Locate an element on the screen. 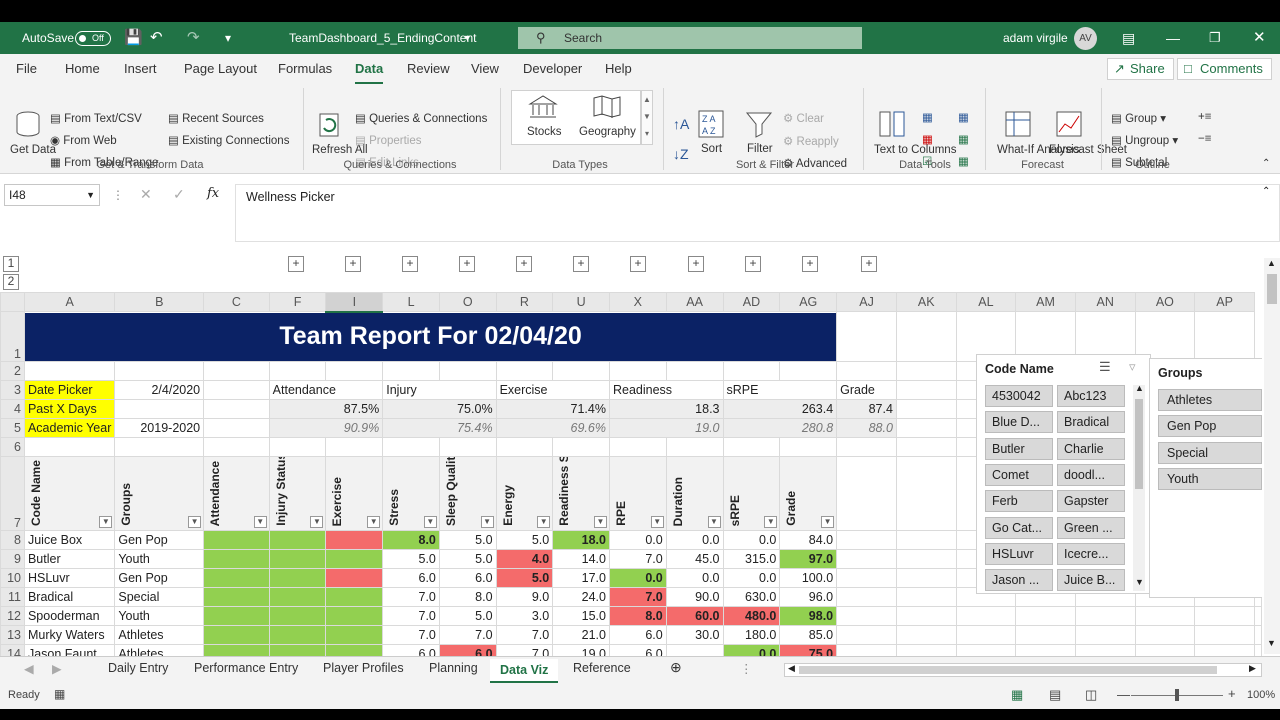 Image resolution: width=1280 pixels, height=720 pixels. header-sleep-quality: Sleep Quality ▼ is located at coordinates (467, 493).